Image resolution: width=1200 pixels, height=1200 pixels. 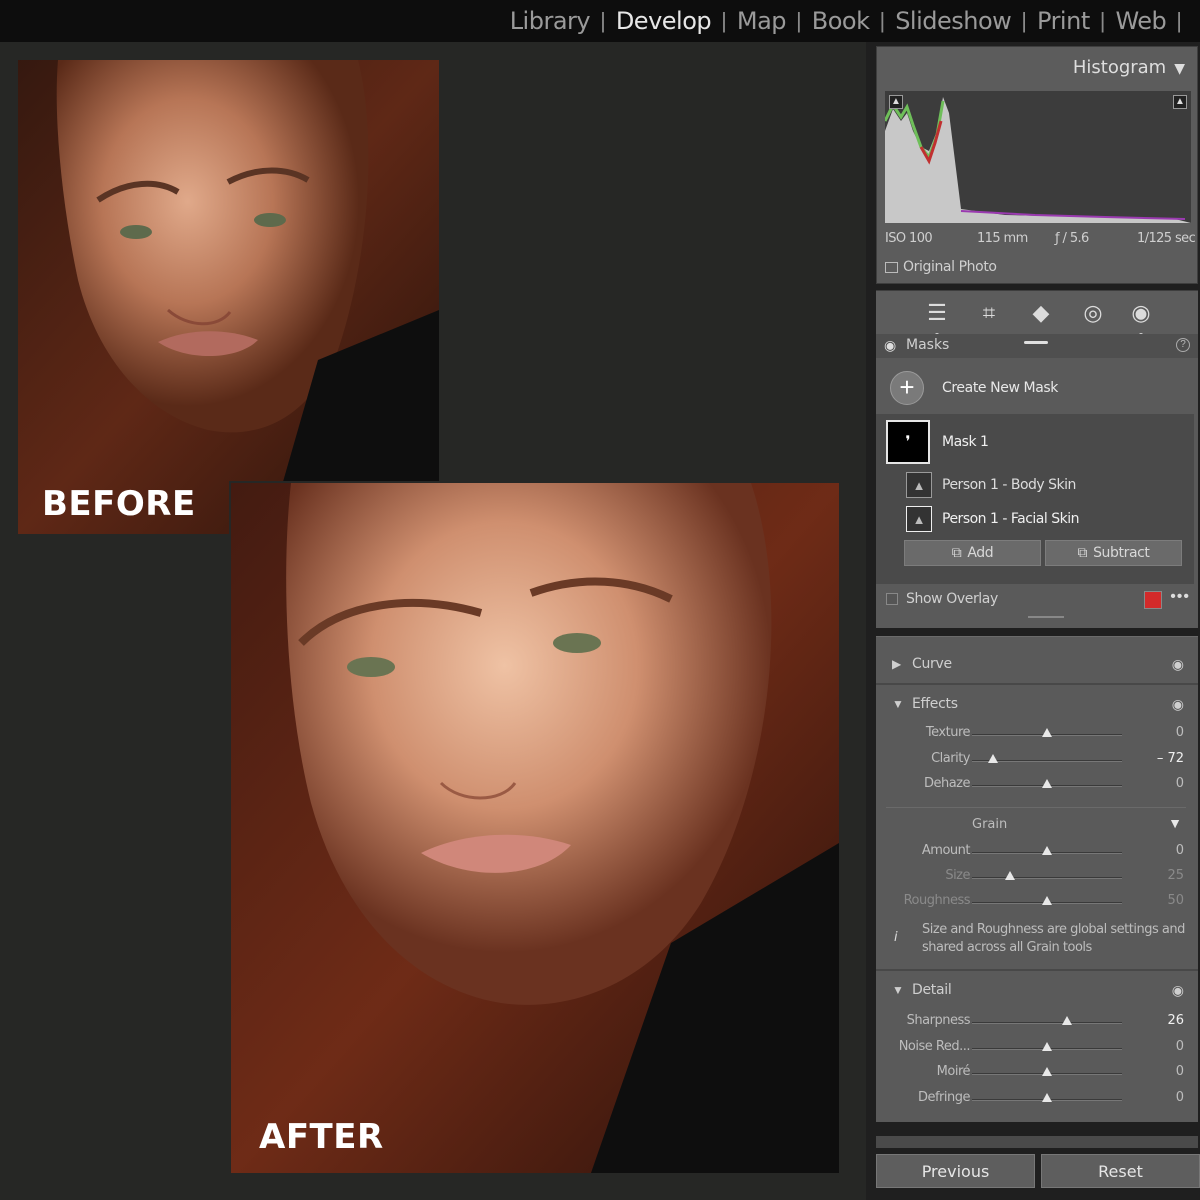 What do you see at coordinates (948, 732) in the screenshot?
I see `slider-label: Texture` at bounding box center [948, 732].